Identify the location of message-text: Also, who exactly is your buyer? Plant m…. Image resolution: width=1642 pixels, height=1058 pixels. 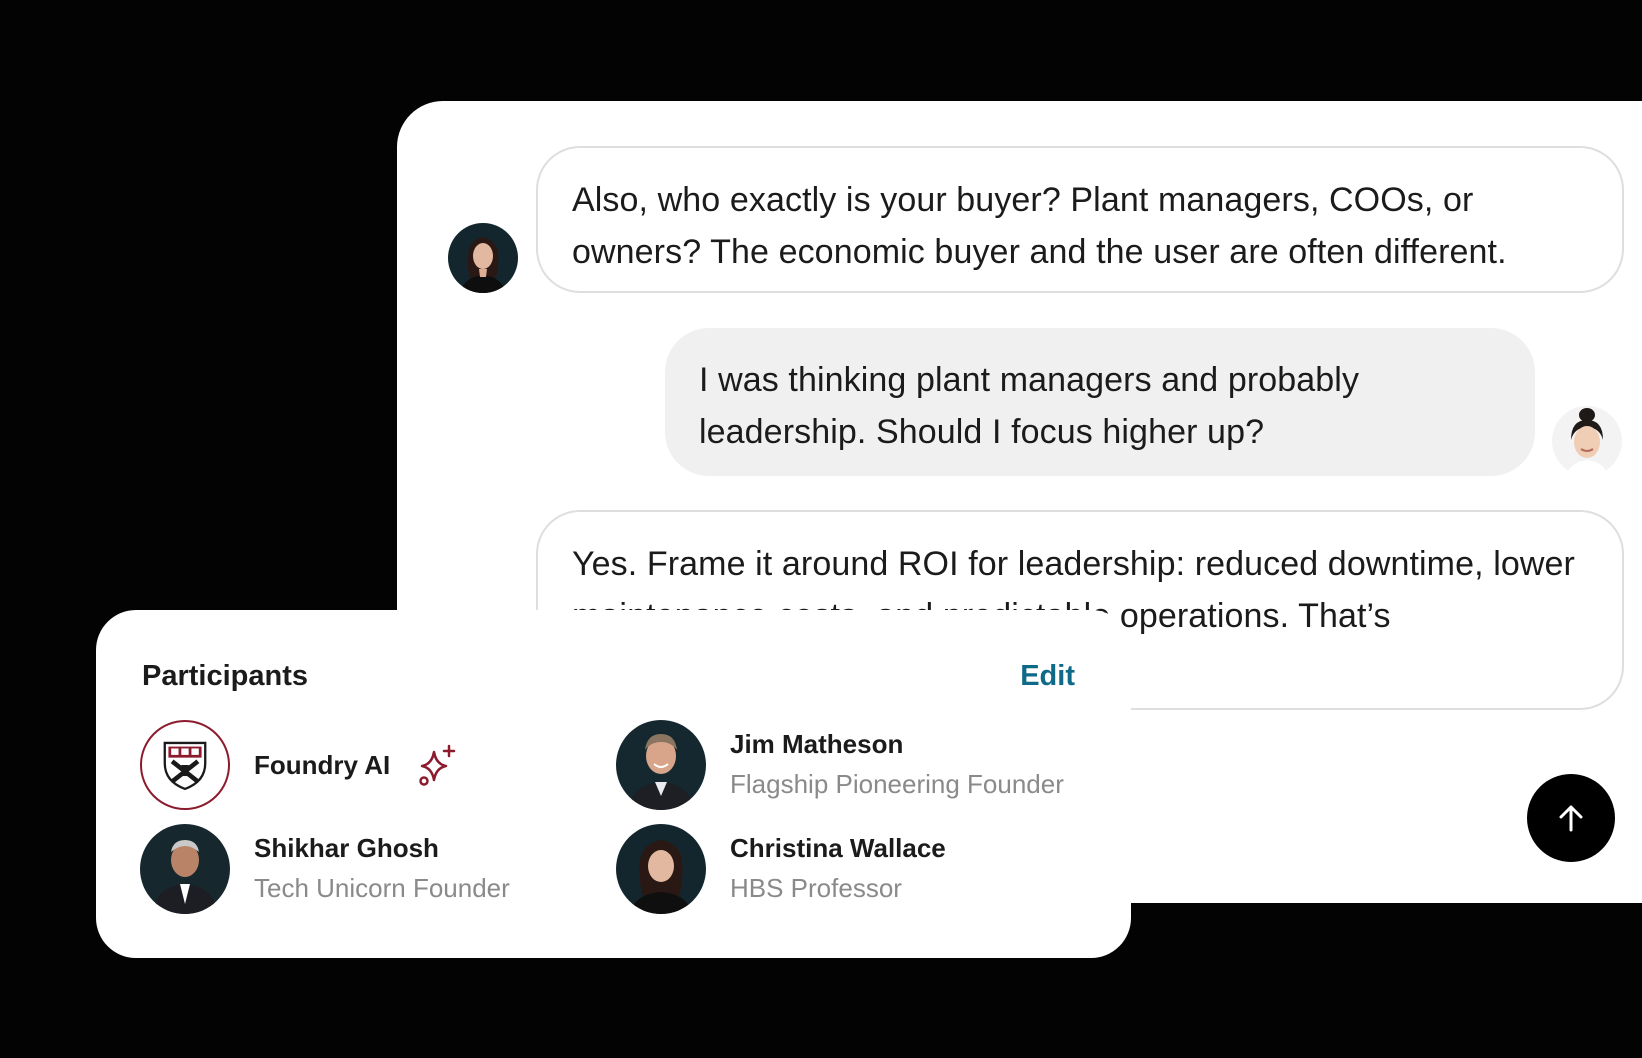
(1039, 226).